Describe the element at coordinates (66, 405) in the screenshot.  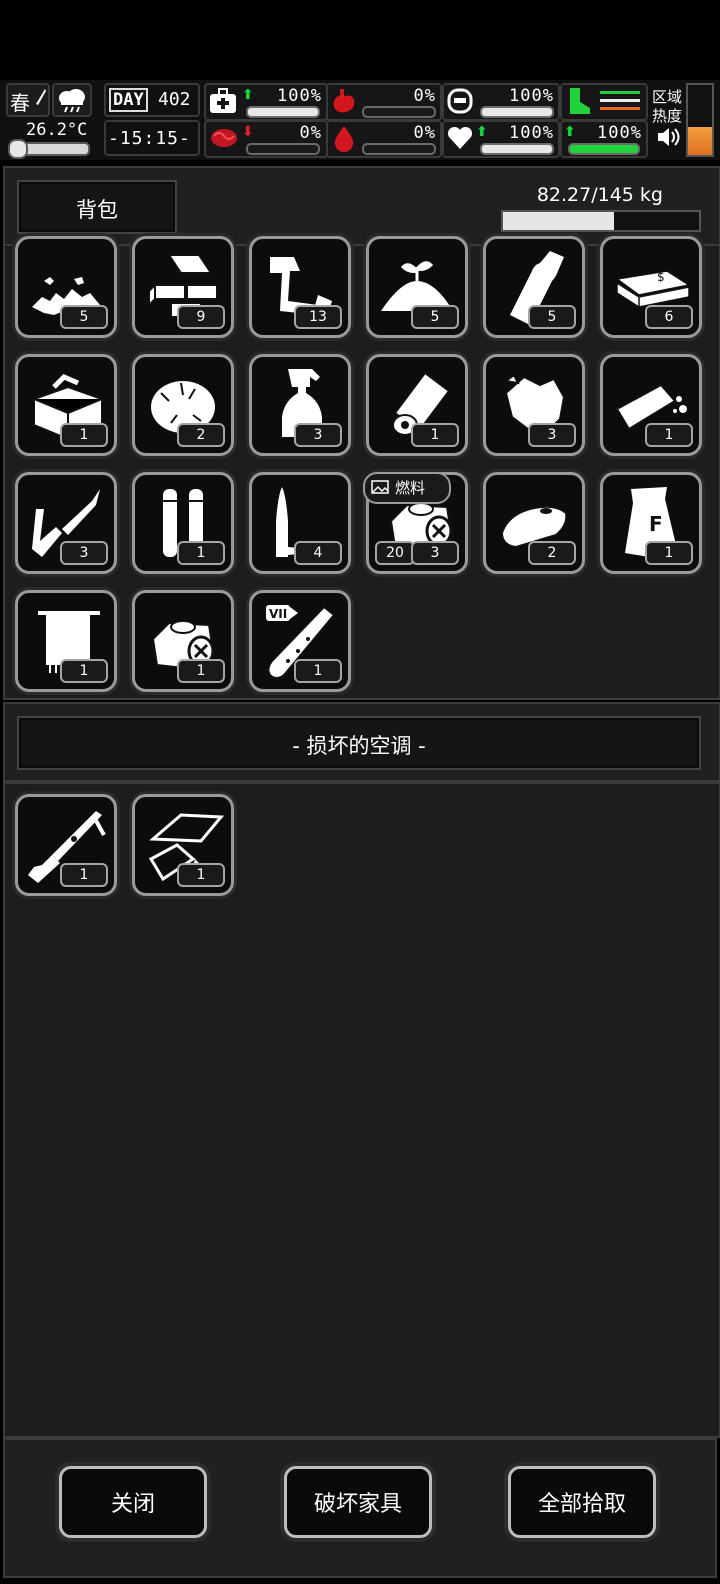
I see `item-slot-toolbox: 1` at that location.